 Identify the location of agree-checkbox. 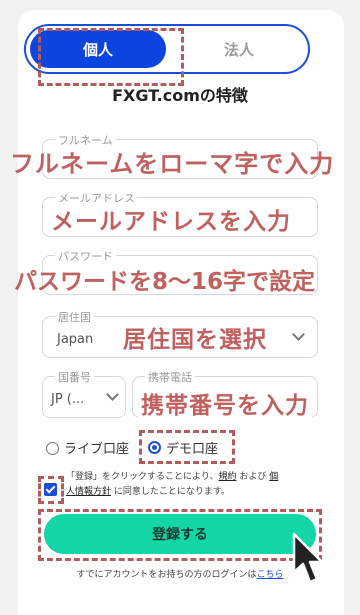
(50, 489).